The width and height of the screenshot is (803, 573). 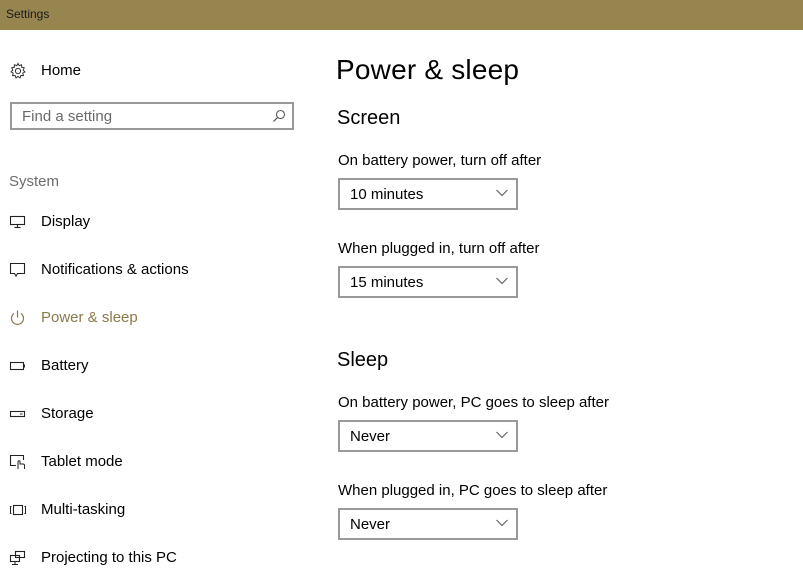 What do you see at coordinates (17, 557) in the screenshot?
I see `projecting-icon` at bounding box center [17, 557].